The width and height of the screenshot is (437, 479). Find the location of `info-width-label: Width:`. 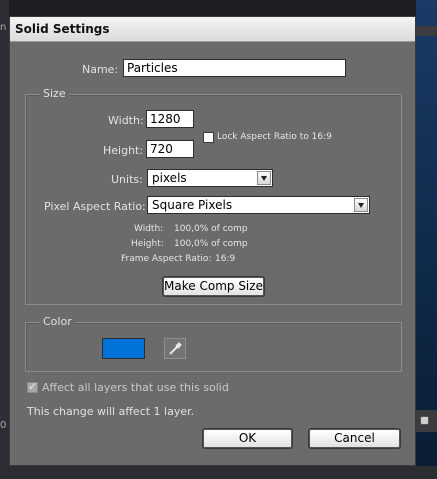

info-width-label: Width: is located at coordinates (149, 229).